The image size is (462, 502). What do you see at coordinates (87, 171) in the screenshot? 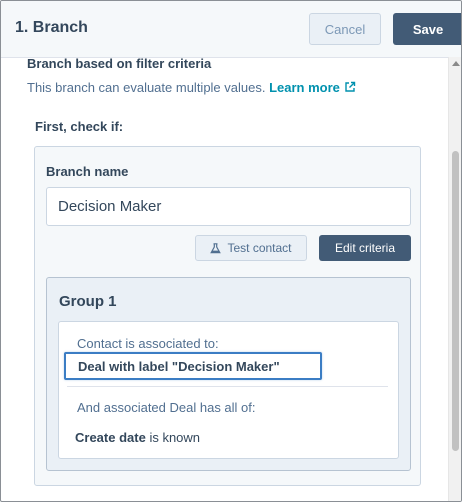
I see `branch-name-label: Branch name` at bounding box center [87, 171].